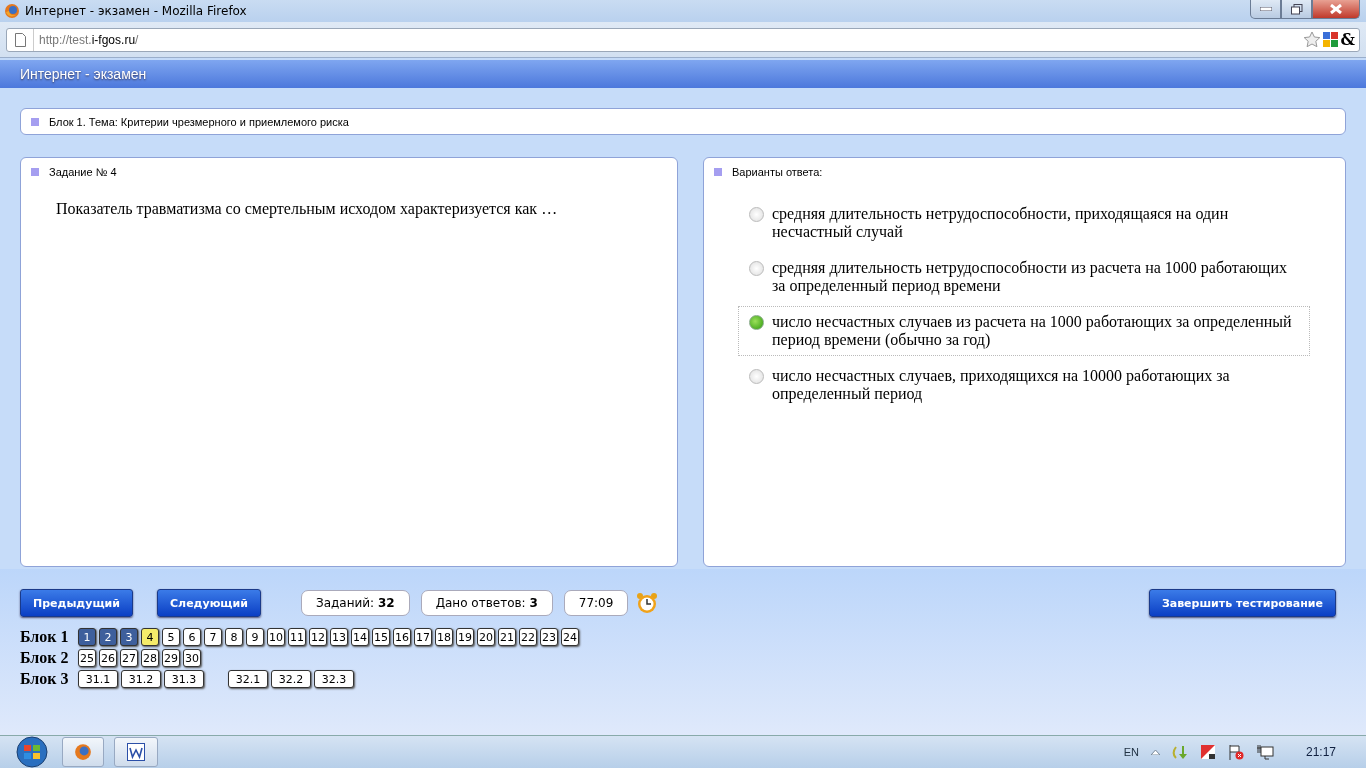  What do you see at coordinates (1207, 752) in the screenshot?
I see `antivirus-icon` at bounding box center [1207, 752].